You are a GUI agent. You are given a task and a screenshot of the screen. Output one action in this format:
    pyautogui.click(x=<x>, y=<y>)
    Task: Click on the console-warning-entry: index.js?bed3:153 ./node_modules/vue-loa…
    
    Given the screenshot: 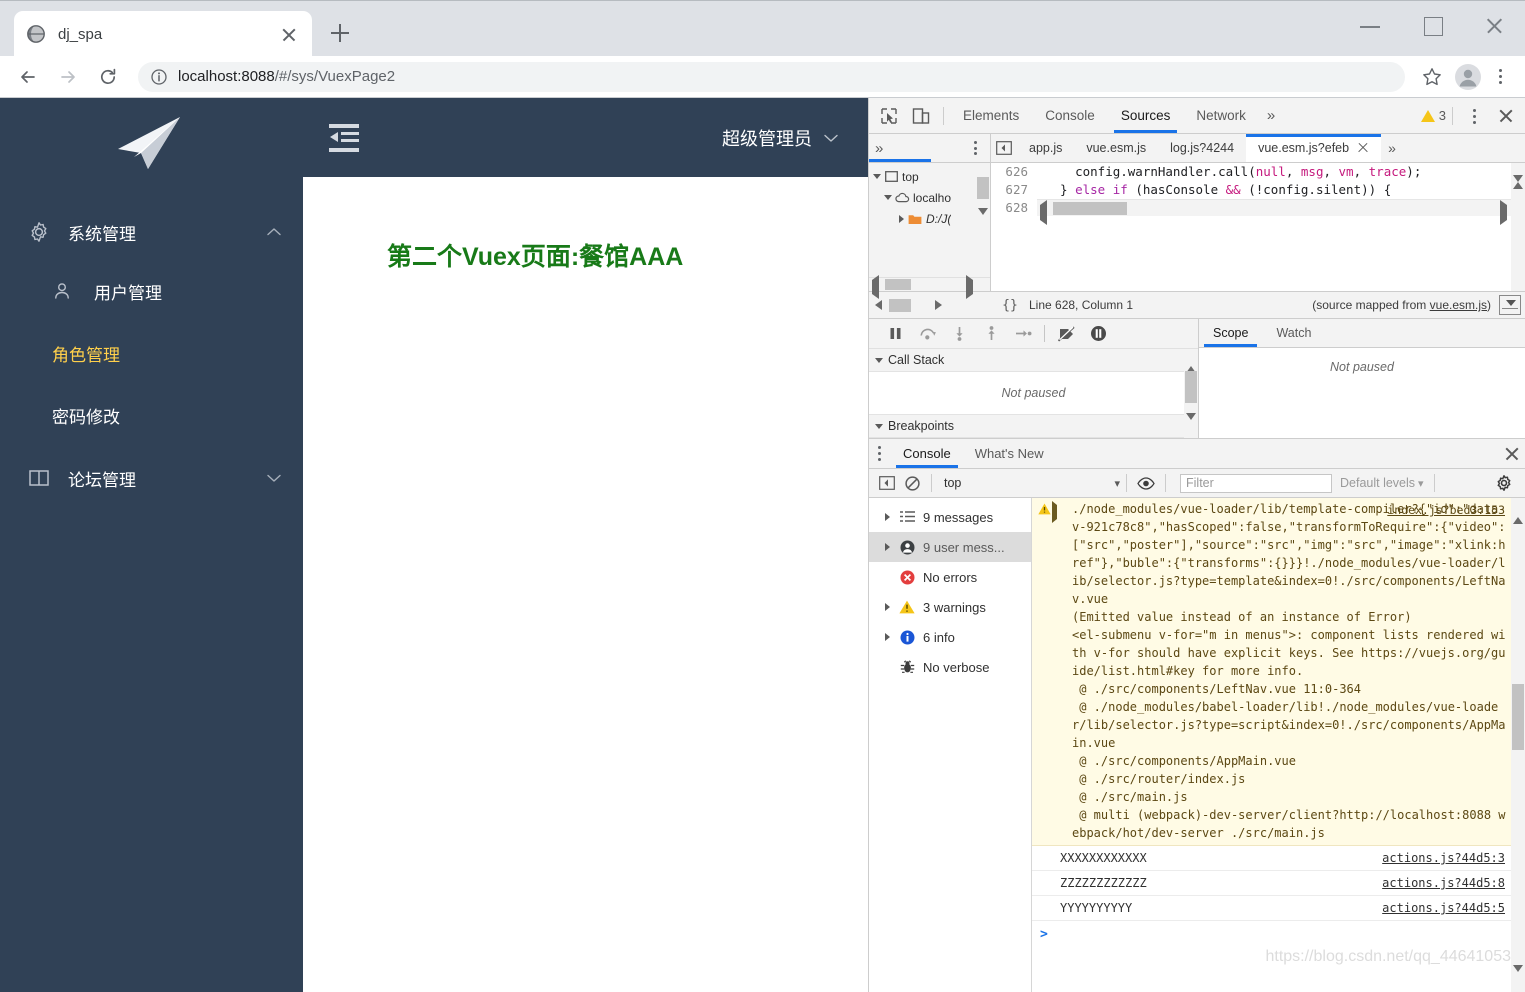 What is the action you would take?
    pyautogui.click(x=1278, y=672)
    